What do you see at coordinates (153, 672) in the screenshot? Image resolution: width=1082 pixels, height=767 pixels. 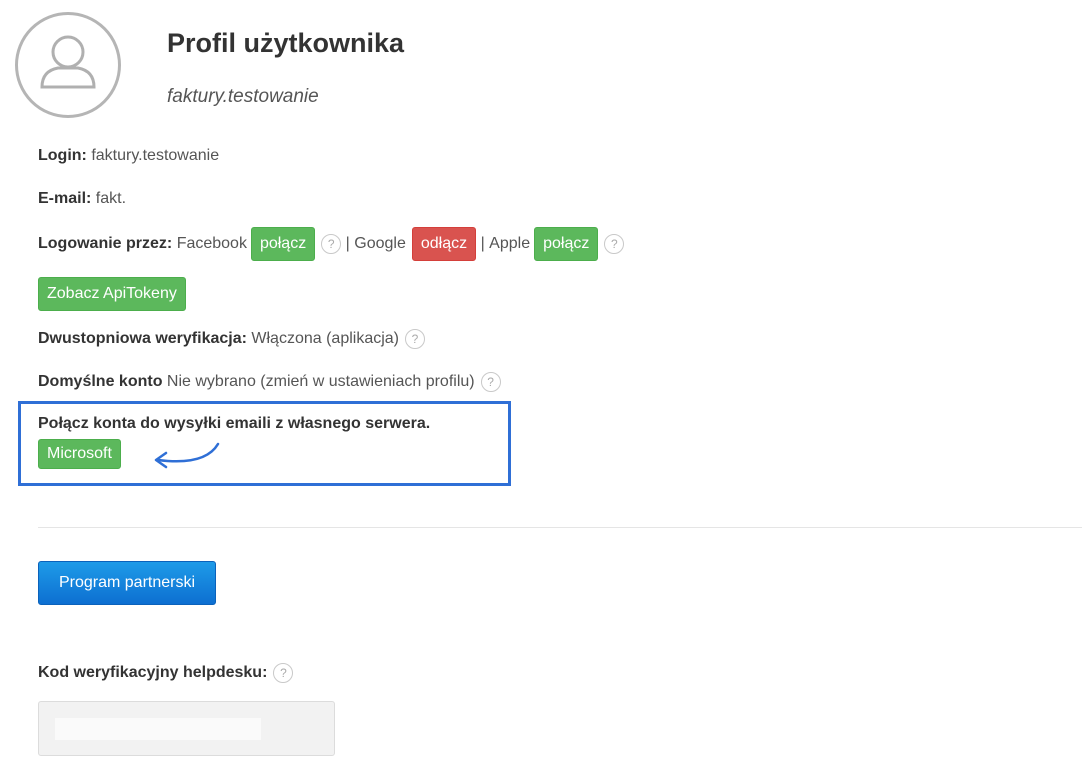 I see `helpdesk-label: Kod weryfikacyjny helpdesku:` at bounding box center [153, 672].